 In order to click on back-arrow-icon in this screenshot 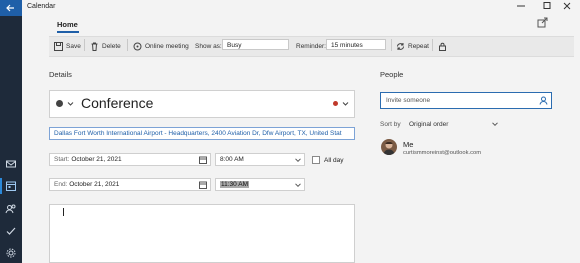, I will do `click(10, 8)`.